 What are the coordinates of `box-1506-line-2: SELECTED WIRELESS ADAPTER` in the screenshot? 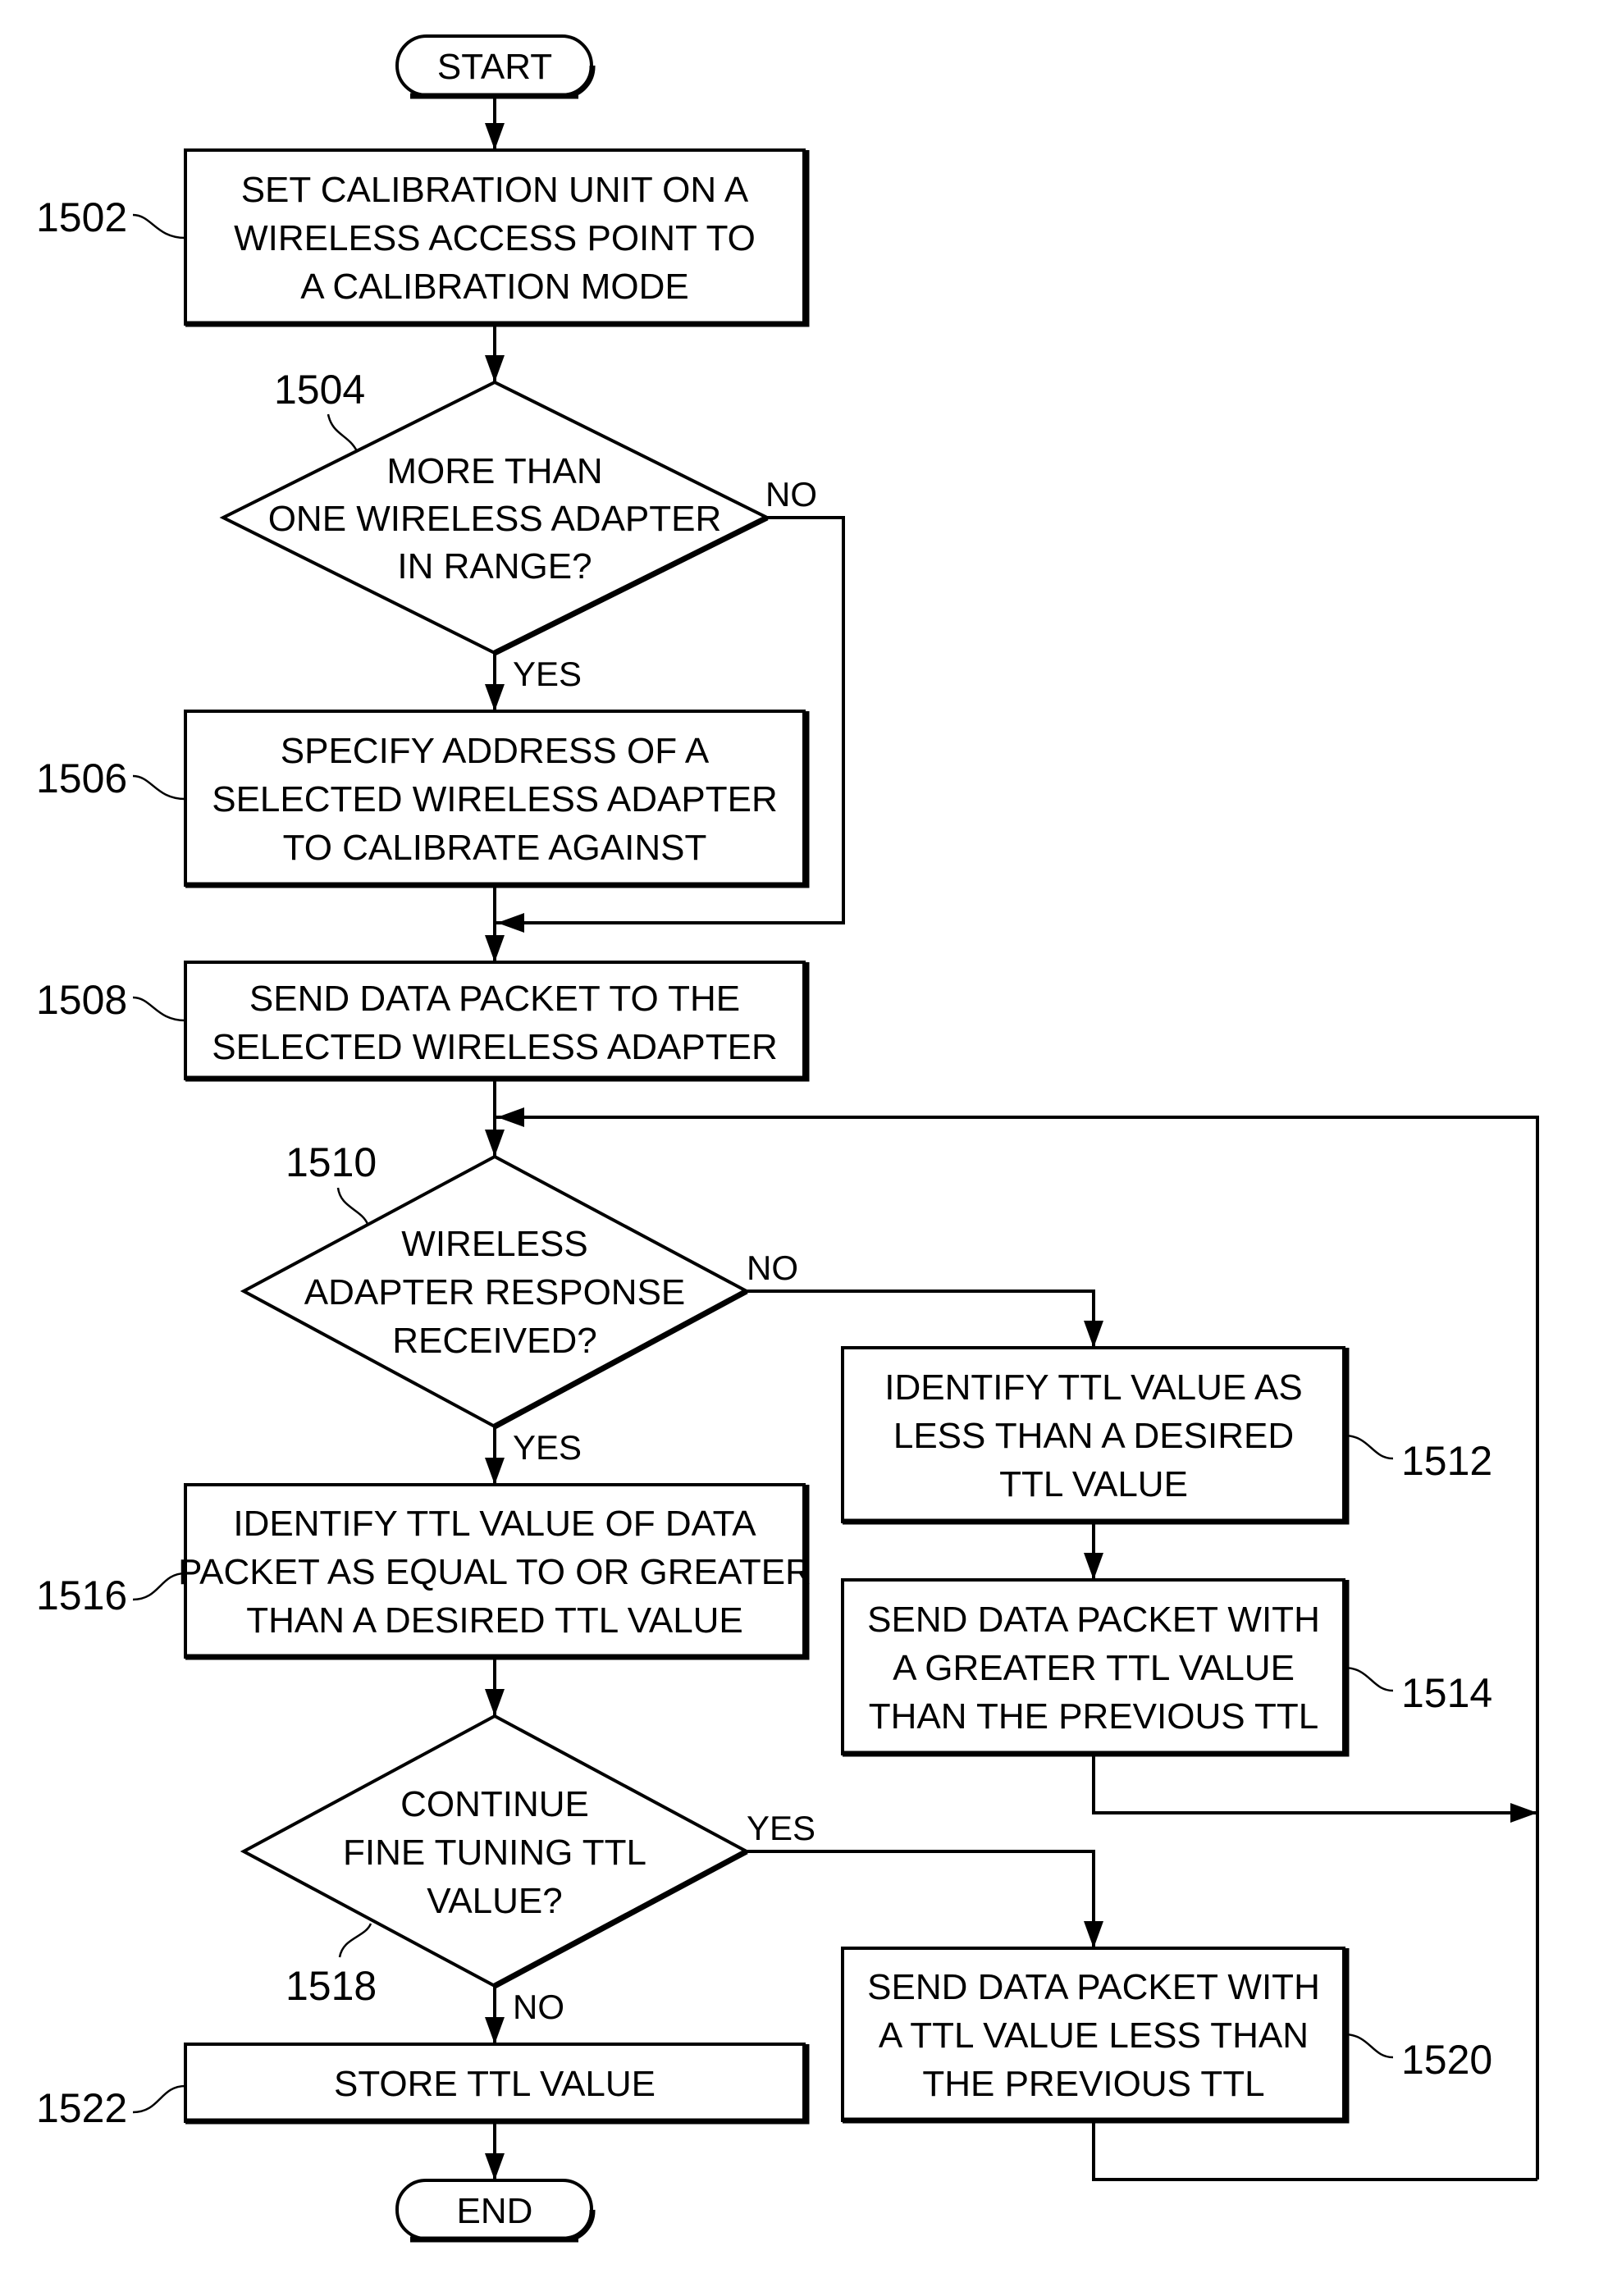 It's located at (495, 799).